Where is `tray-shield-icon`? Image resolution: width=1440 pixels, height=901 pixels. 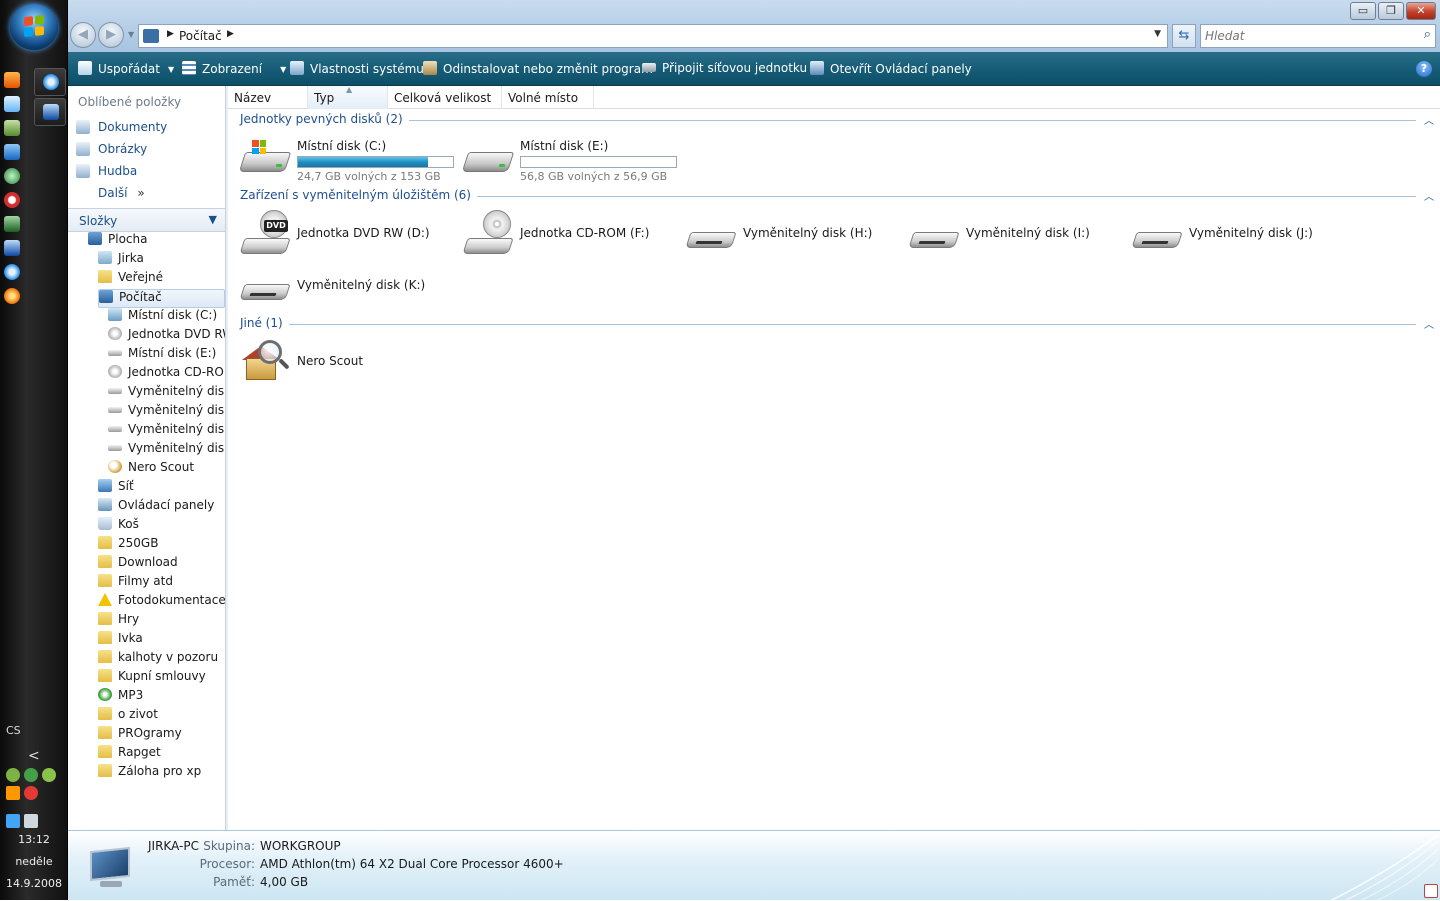 tray-shield-icon is located at coordinates (49, 775).